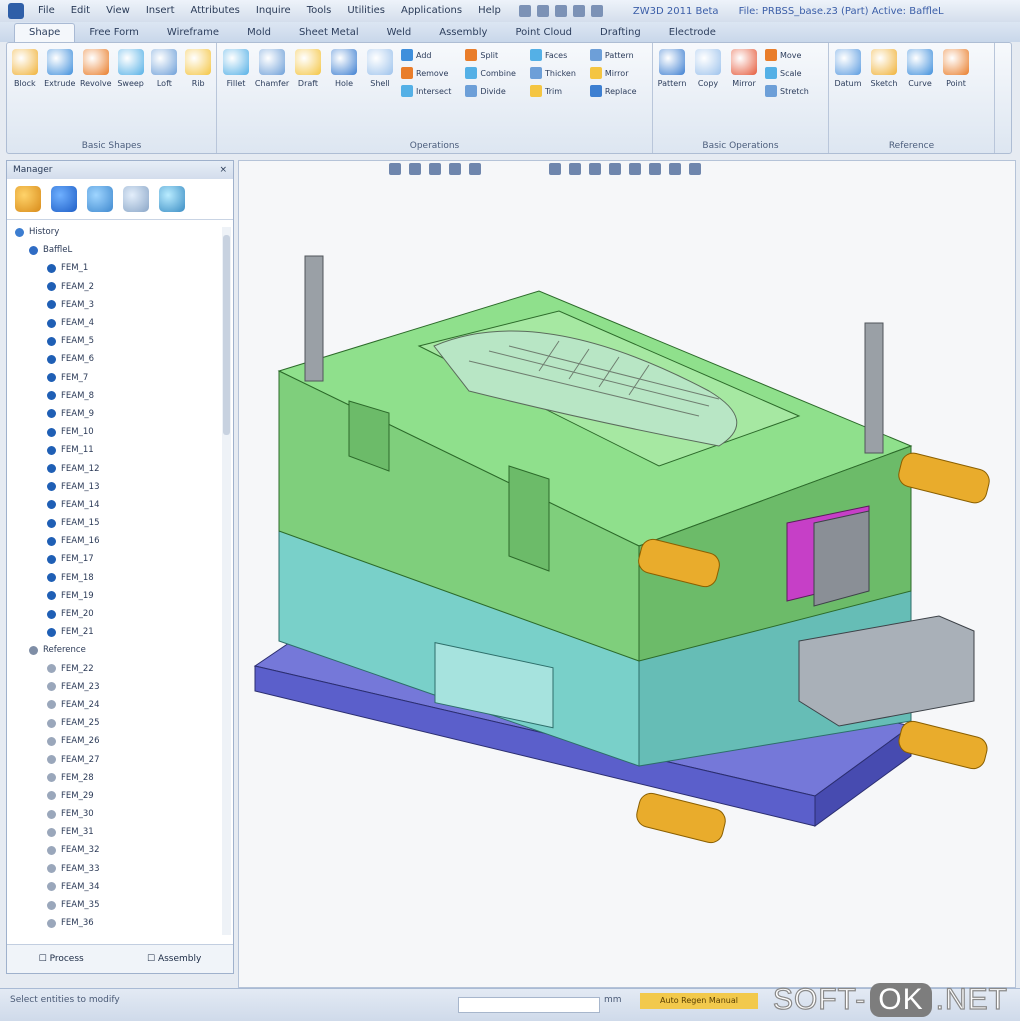 The width and height of the screenshot is (1020, 1021). Describe the element at coordinates (490, 55) in the screenshot. I see `split-button: Split` at that location.